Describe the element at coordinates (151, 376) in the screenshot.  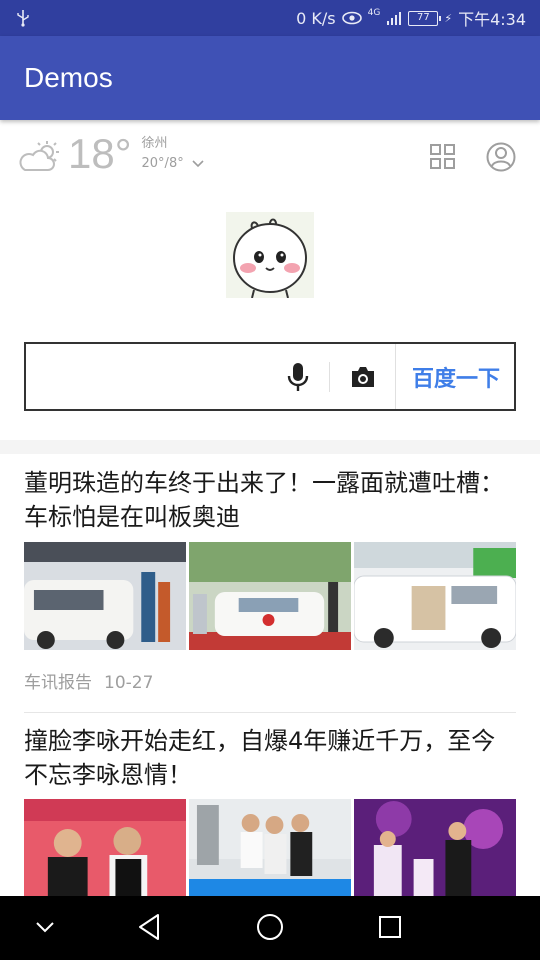
I see `search-input` at that location.